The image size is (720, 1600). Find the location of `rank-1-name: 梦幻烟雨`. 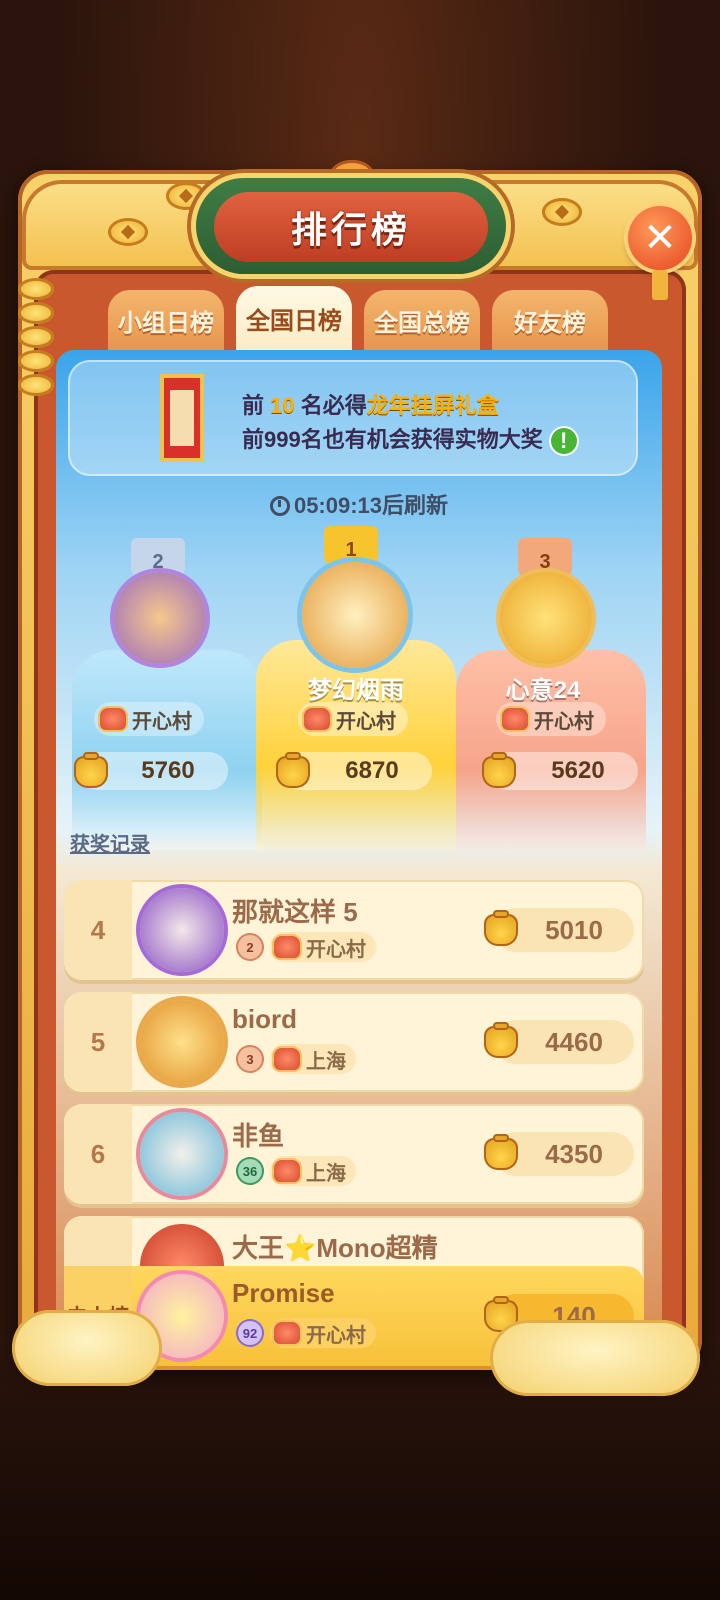

rank-1-name: 梦幻烟雨 is located at coordinates (356, 690).